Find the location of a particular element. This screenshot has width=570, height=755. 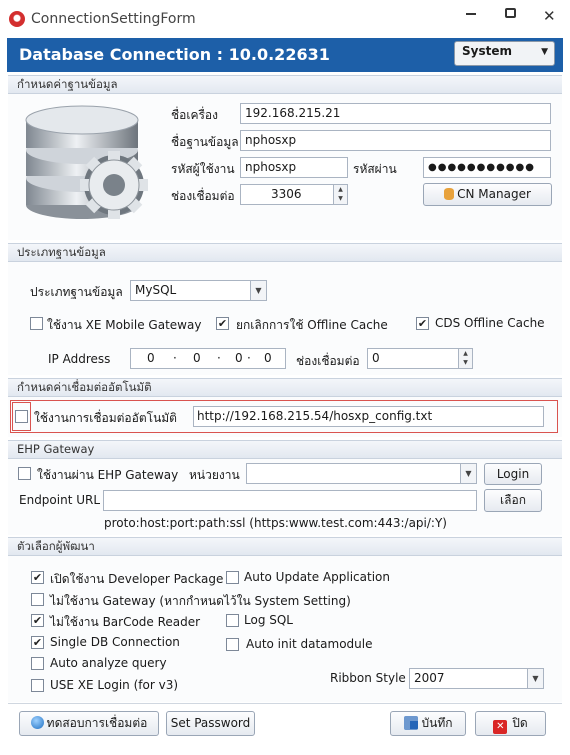

maximize-button is located at coordinates (510, 13).